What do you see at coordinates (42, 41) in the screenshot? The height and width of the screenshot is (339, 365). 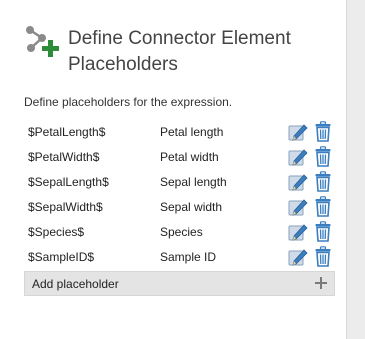 I see `connector-add-icon` at bounding box center [42, 41].